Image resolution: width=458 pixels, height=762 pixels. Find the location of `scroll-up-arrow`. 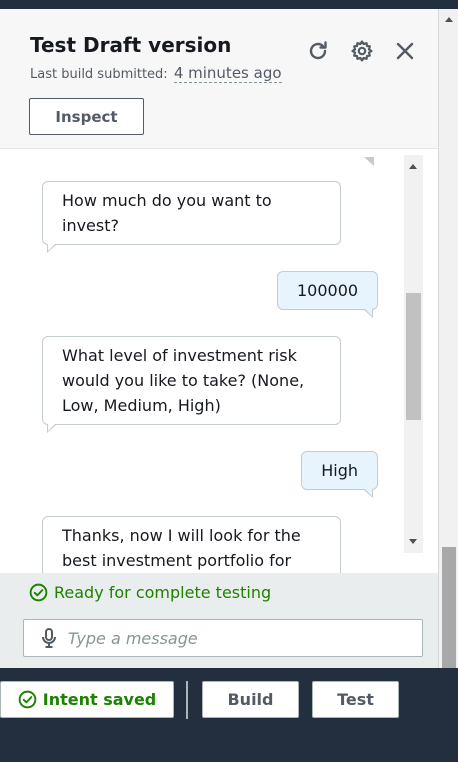

scroll-up-arrow is located at coordinates (449, 19).